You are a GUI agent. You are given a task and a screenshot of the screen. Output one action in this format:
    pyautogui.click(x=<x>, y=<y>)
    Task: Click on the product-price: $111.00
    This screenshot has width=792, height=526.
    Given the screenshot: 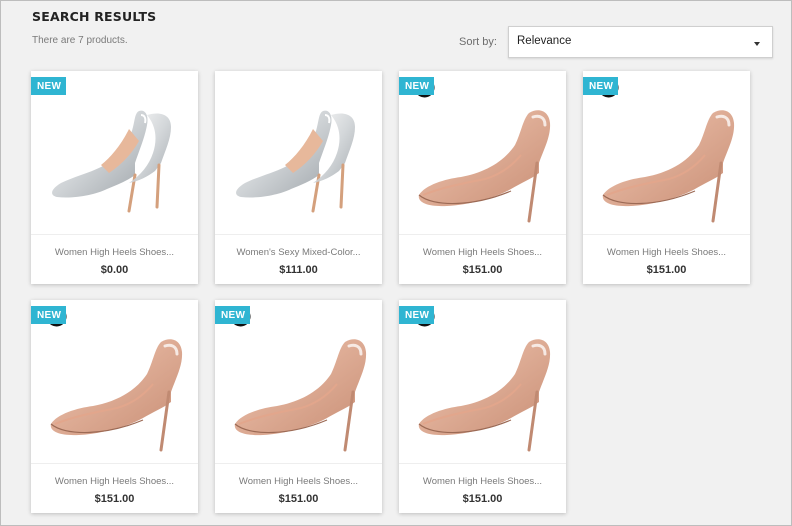 What is the action you would take?
    pyautogui.click(x=298, y=270)
    